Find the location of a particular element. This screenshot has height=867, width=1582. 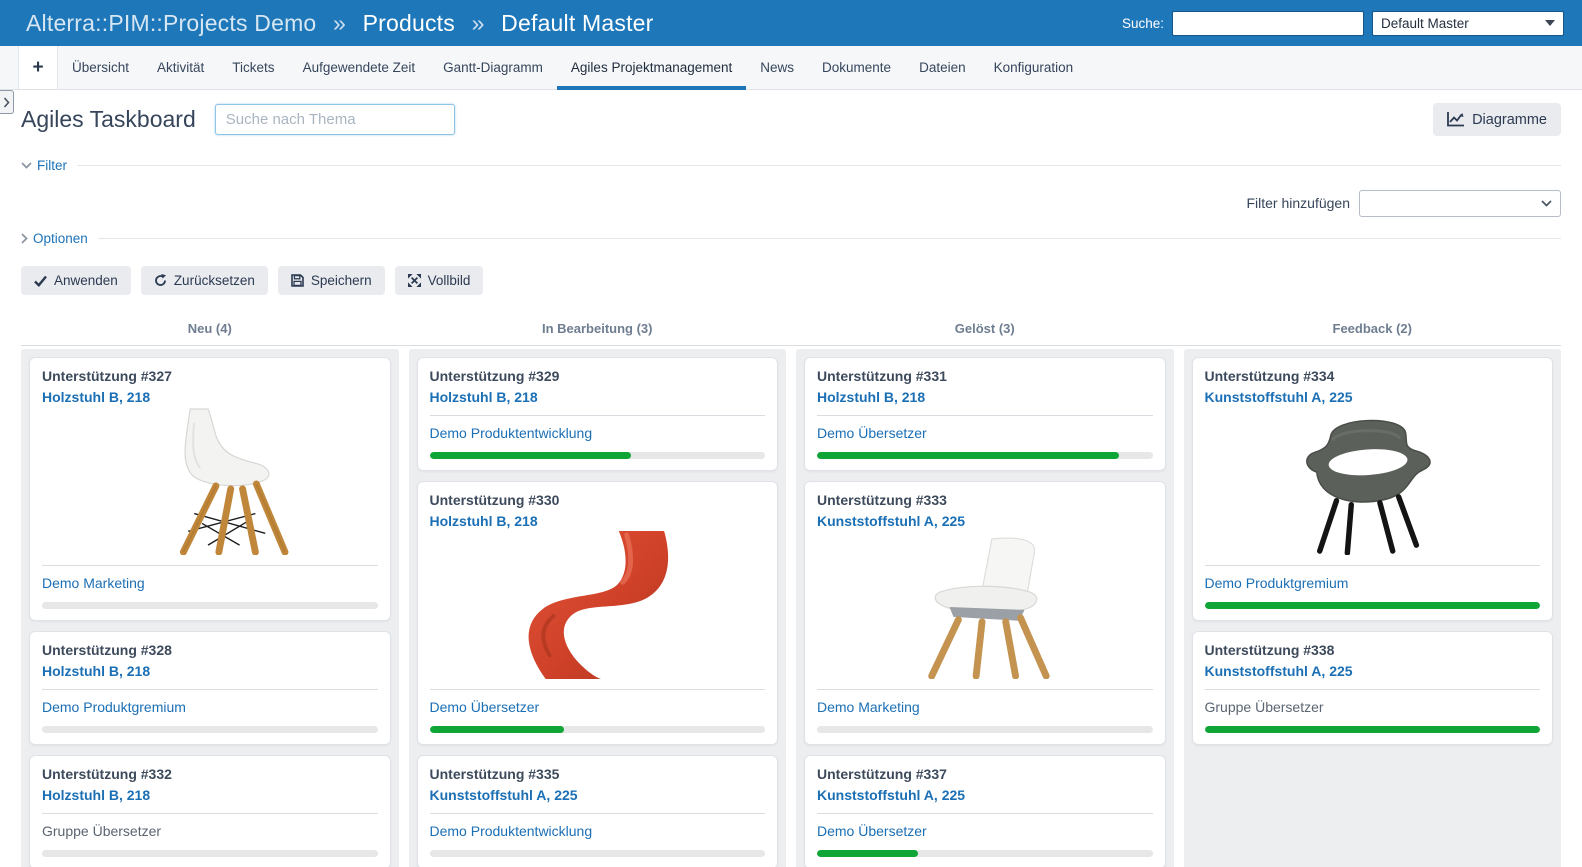

tab-news: News is located at coordinates (777, 67).